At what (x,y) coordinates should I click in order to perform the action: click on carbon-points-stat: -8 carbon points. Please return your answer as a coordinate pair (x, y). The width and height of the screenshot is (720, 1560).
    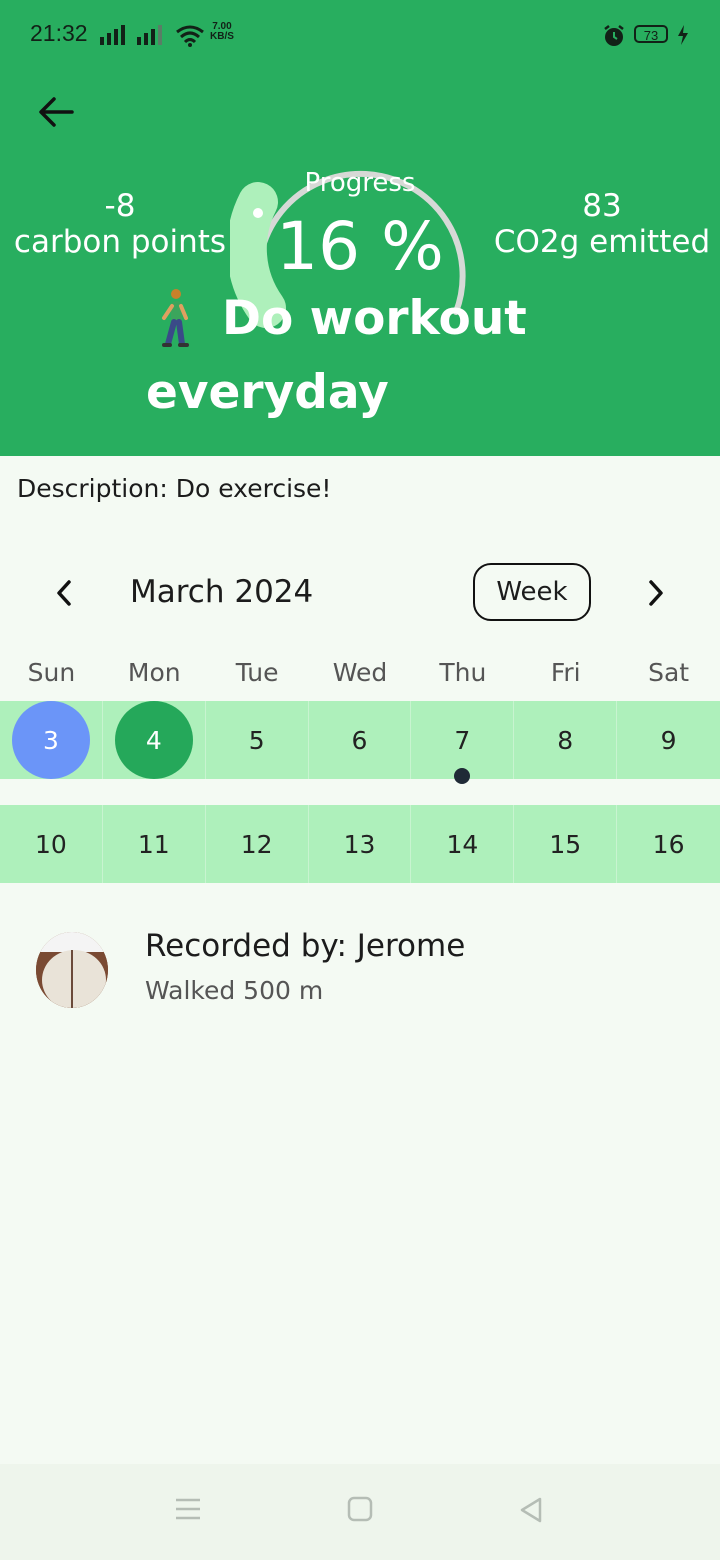
    Looking at the image, I should click on (120, 224).